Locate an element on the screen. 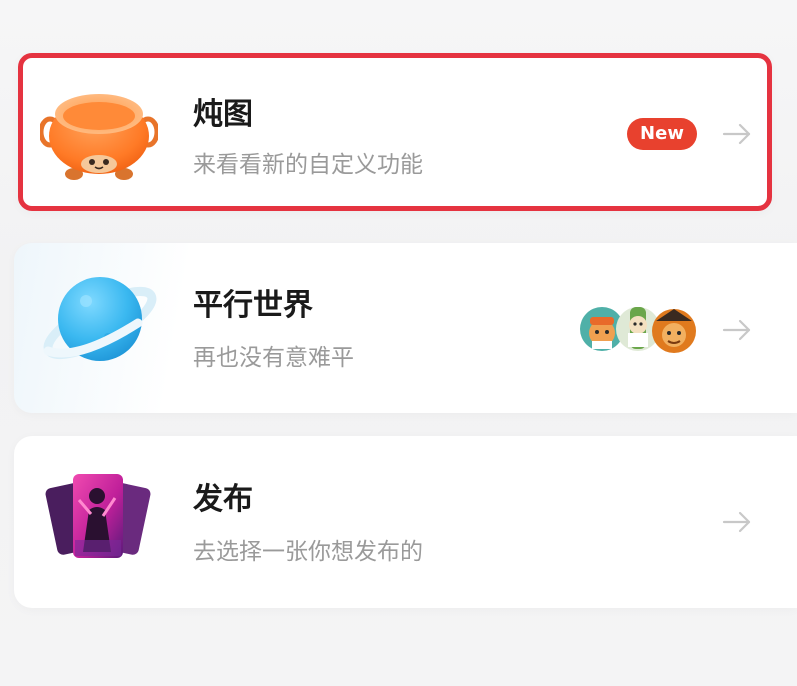  card-title: 炖图 is located at coordinates (223, 114).